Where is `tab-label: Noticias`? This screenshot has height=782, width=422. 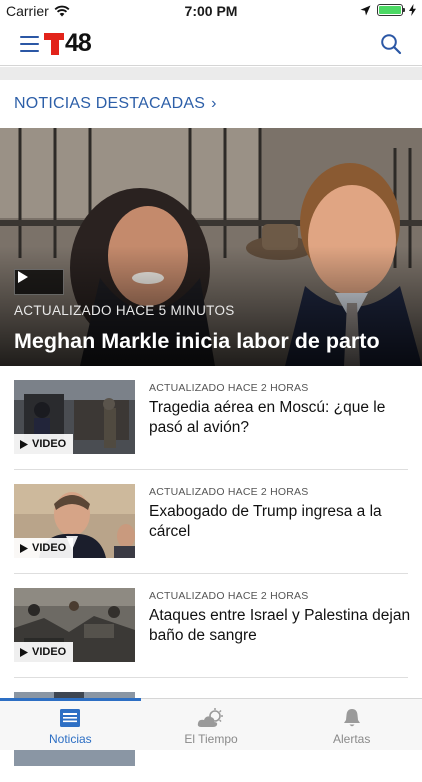
tab-label: Noticias is located at coordinates (70, 739).